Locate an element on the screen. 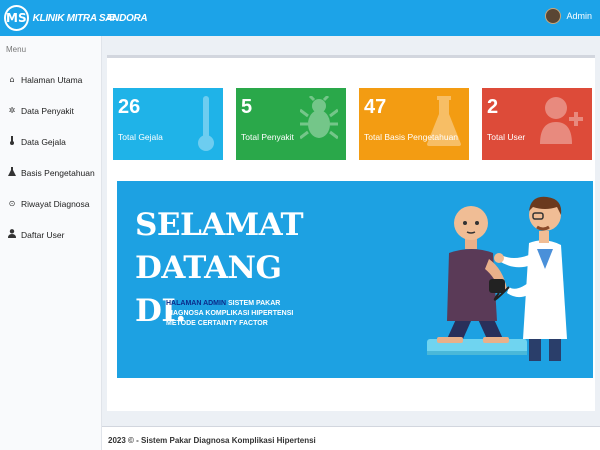  user-icon is located at coordinates (12, 234).